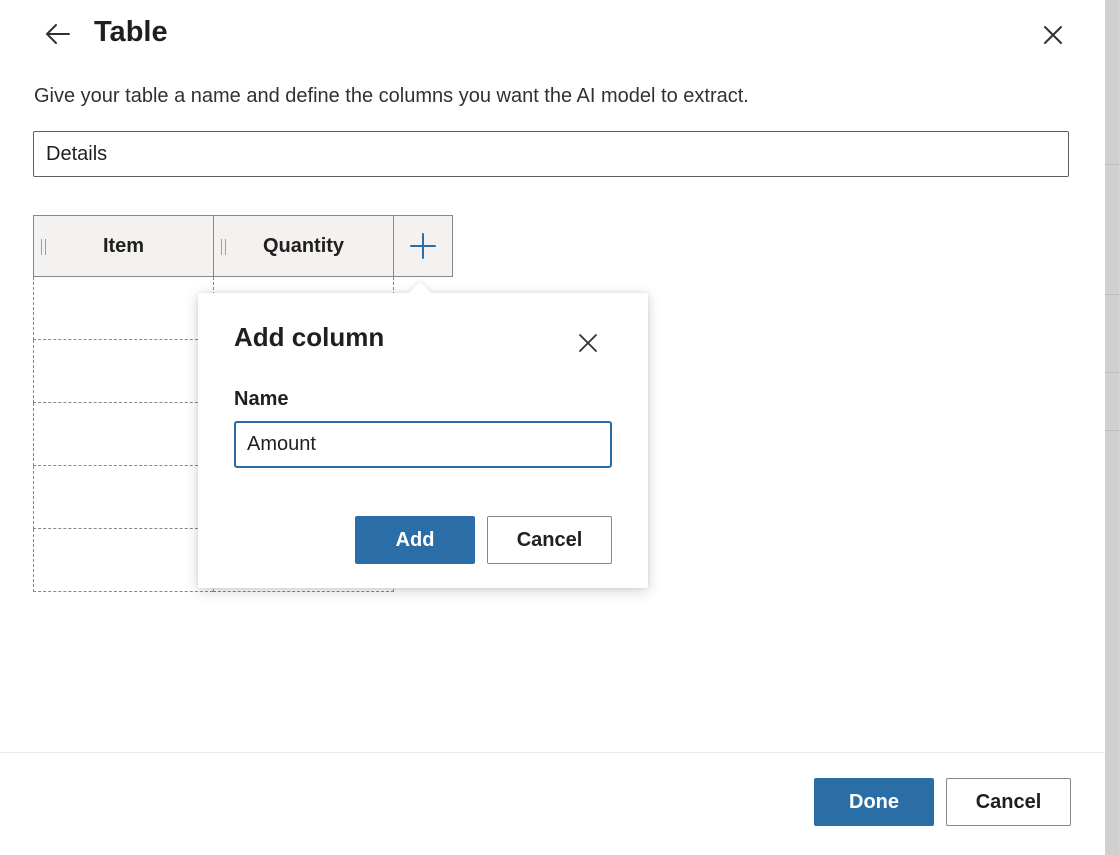 The width and height of the screenshot is (1119, 855). I want to click on add-column-button, so click(423, 246).